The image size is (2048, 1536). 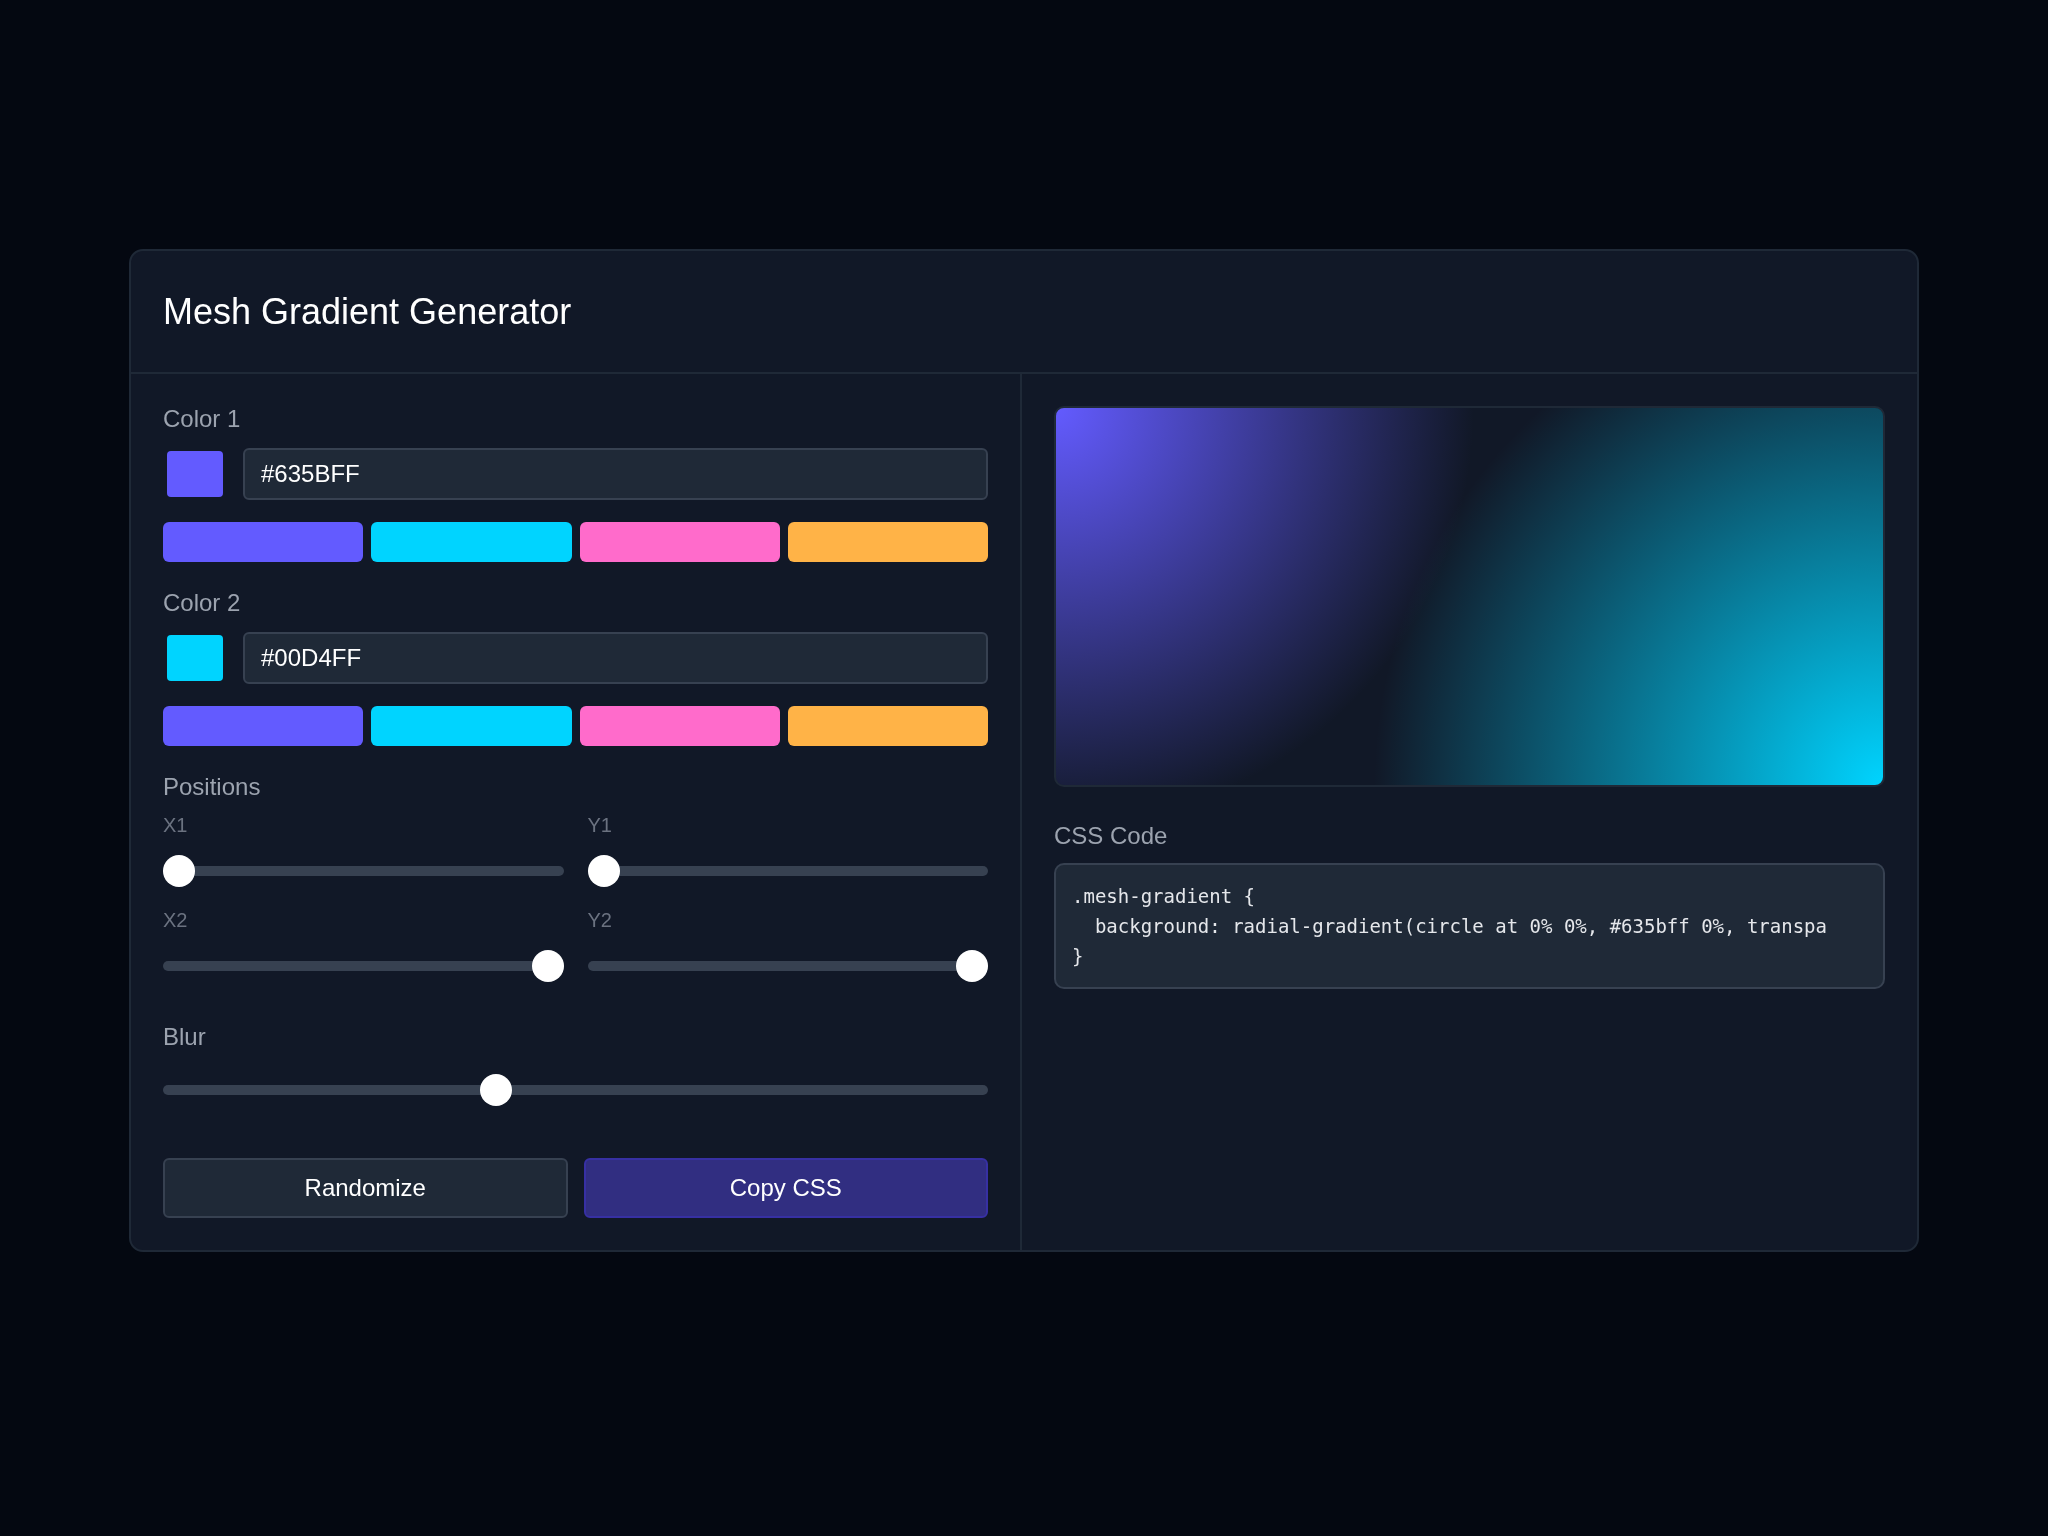 What do you see at coordinates (1078, 956) in the screenshot?
I see `code-line: }` at bounding box center [1078, 956].